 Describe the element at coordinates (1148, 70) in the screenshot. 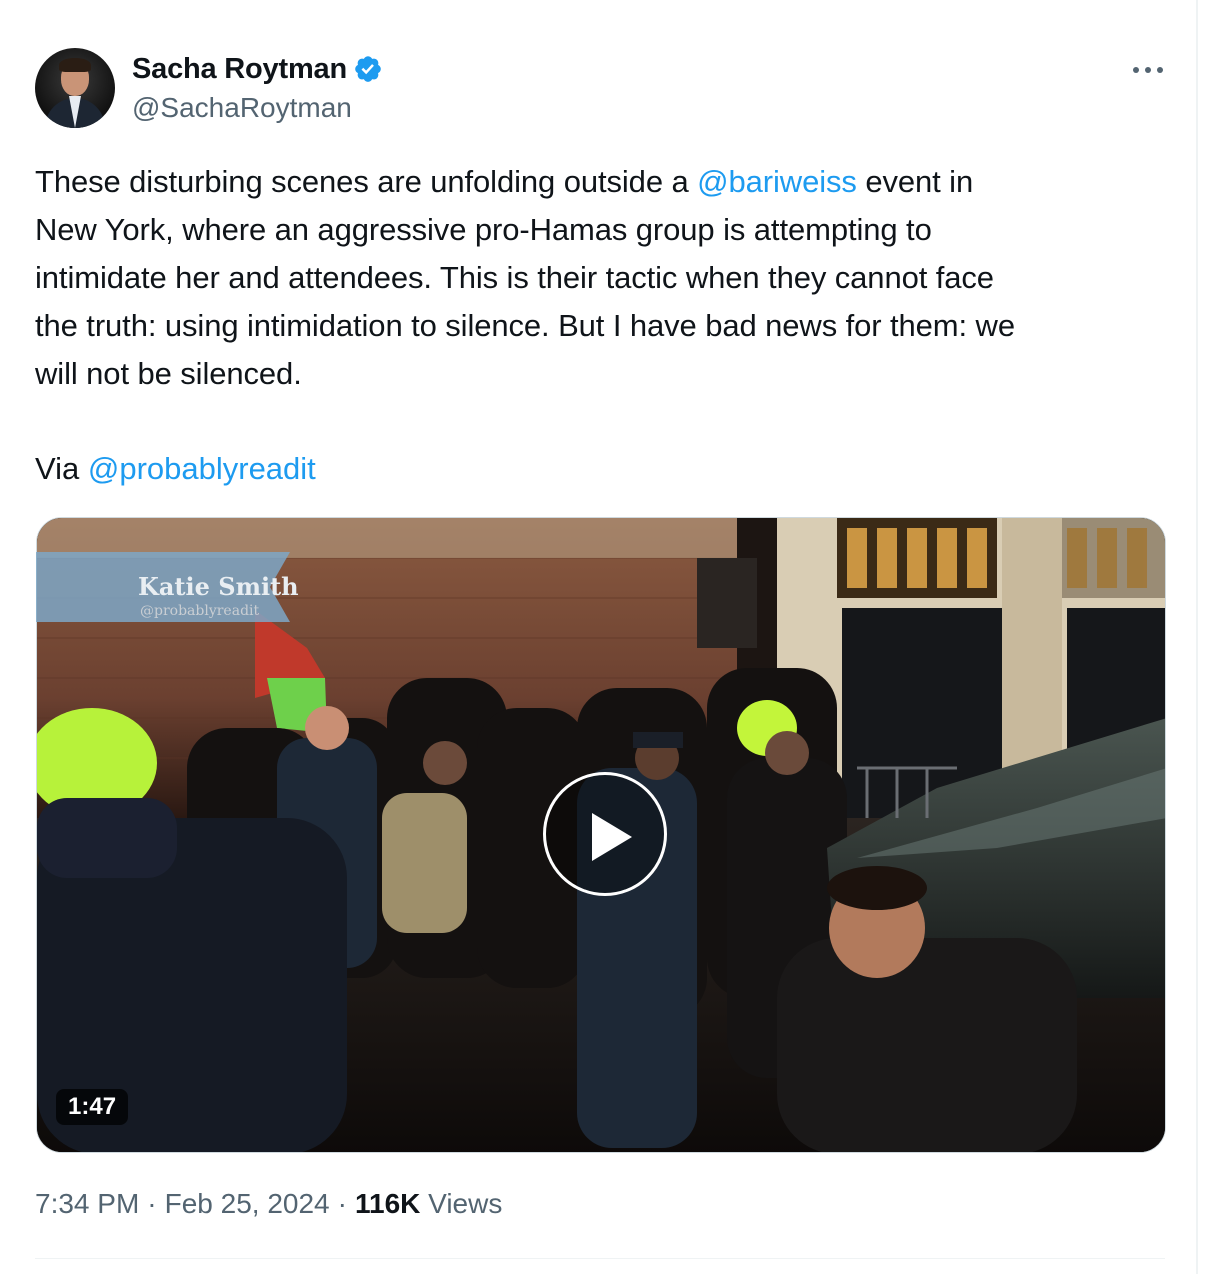

I see `more-horizontal-icon` at that location.